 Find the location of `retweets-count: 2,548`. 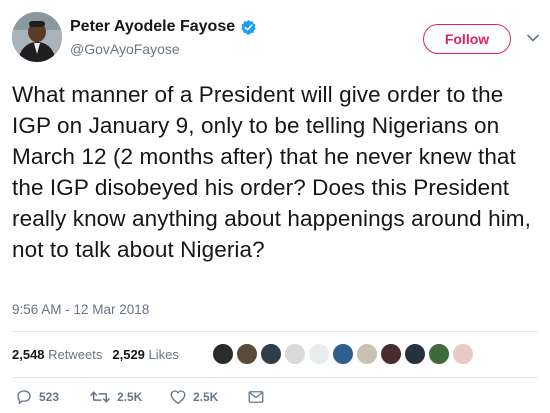

retweets-count: 2,548 is located at coordinates (28, 354).